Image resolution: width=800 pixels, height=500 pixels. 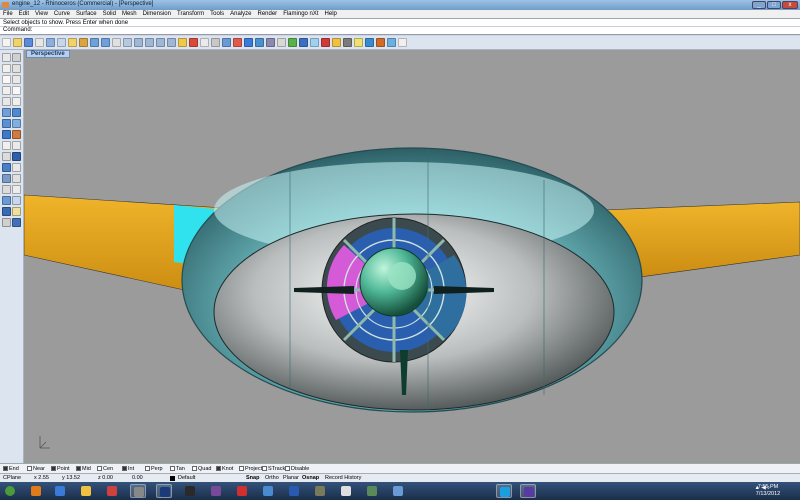 What do you see at coordinates (83, 42) in the screenshot?
I see `paste-icon` at bounding box center [83, 42].